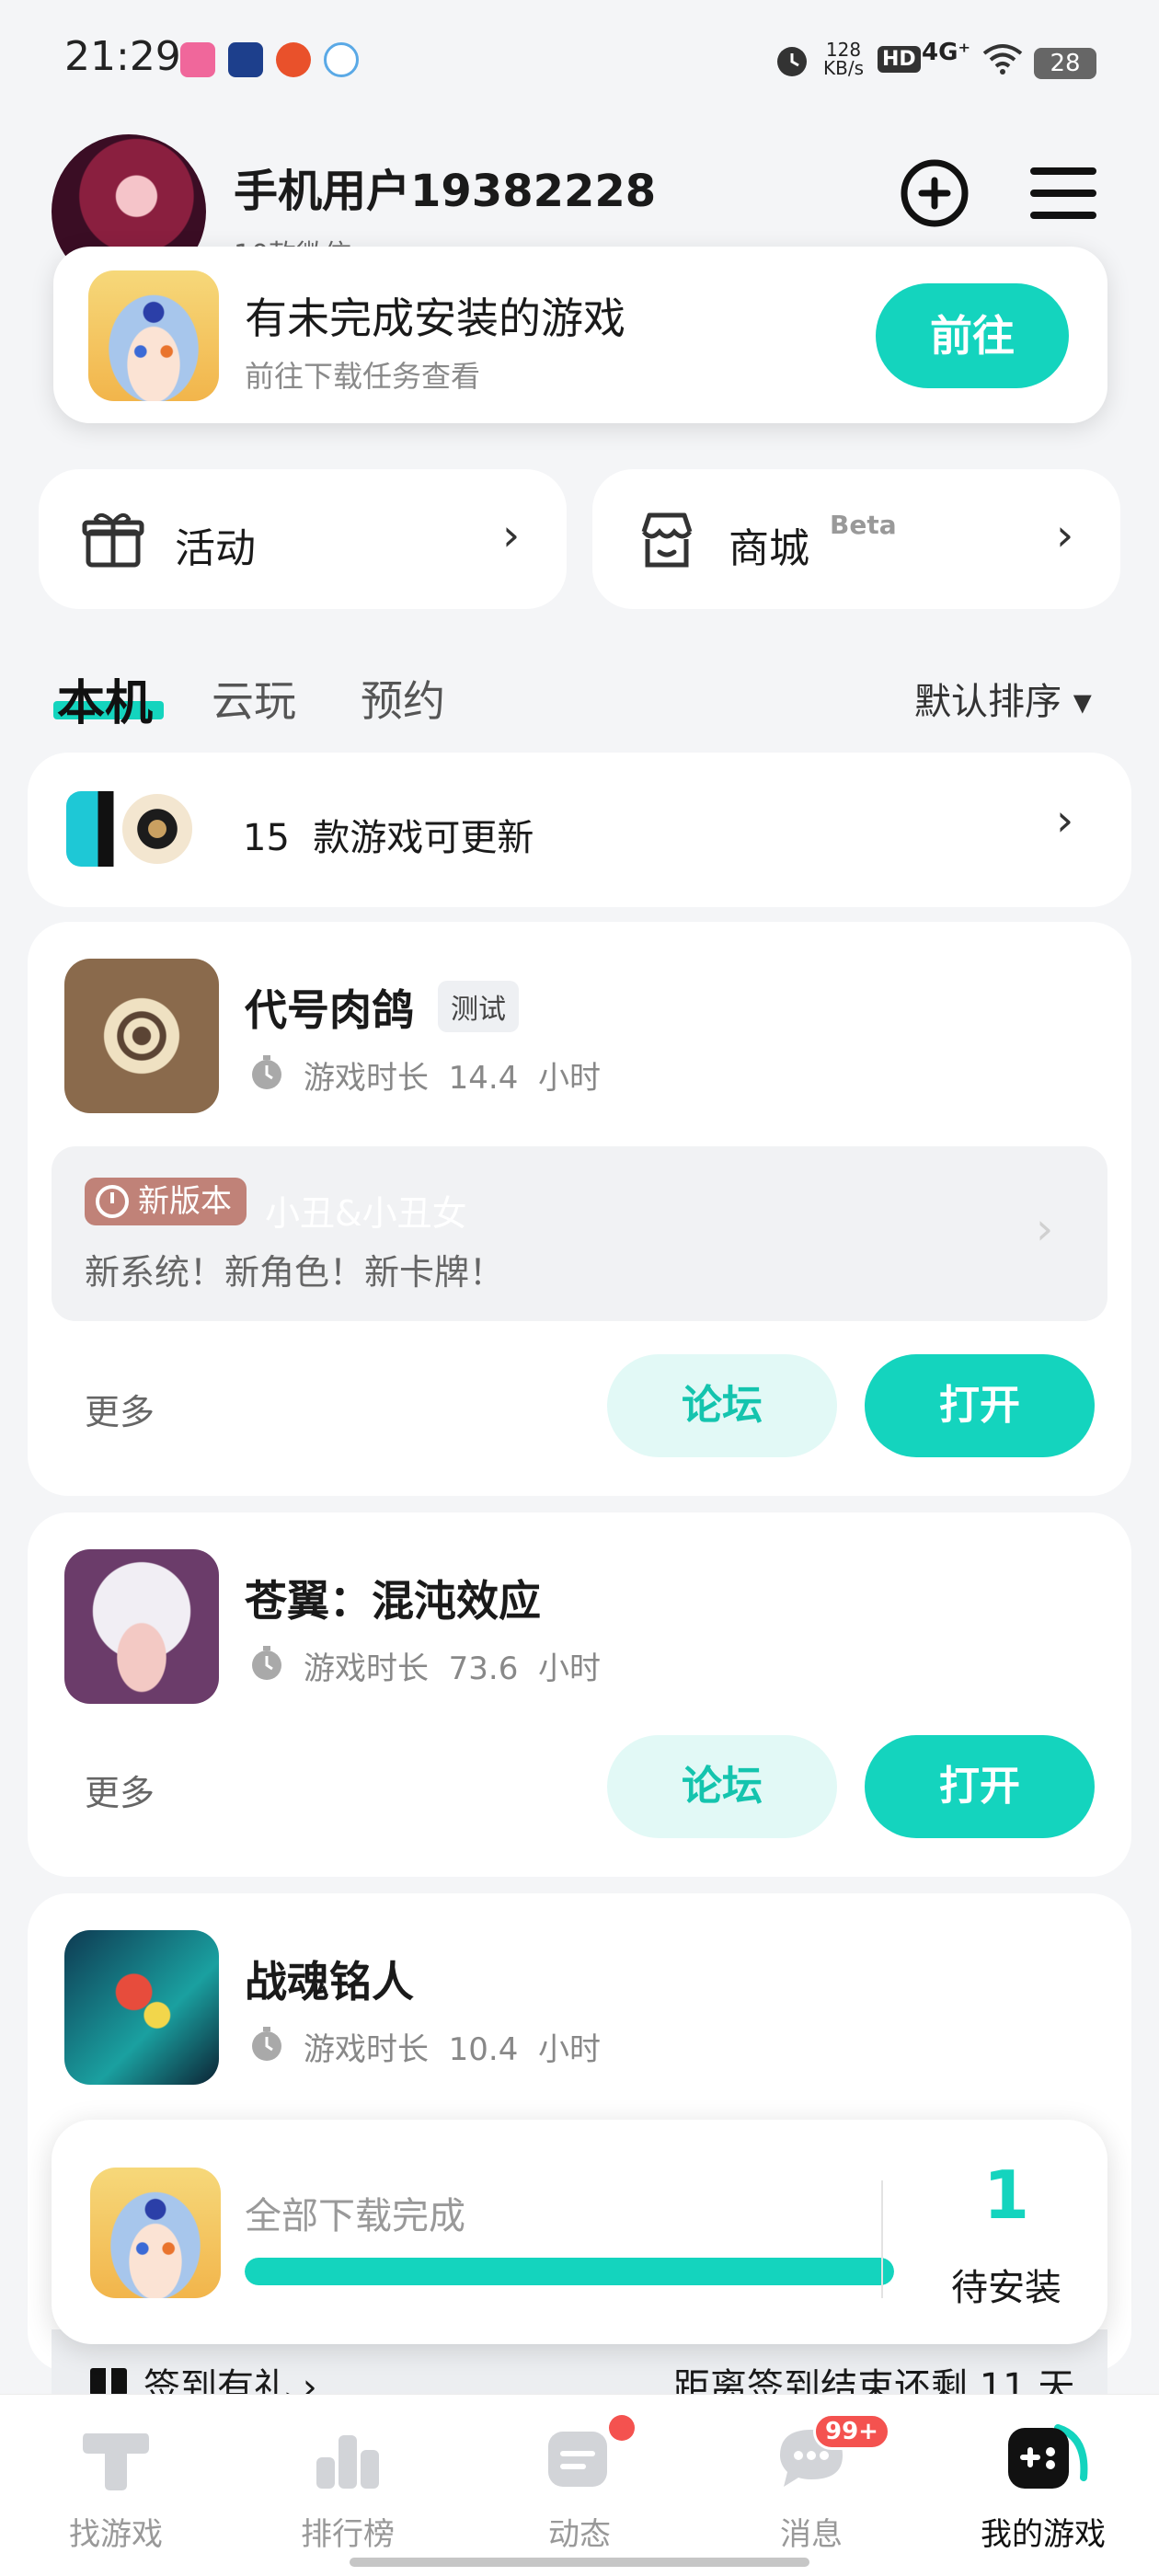 The image size is (1159, 2576). What do you see at coordinates (452, 1078) in the screenshot?
I see `playtime: 游戏时长 14.4 小时` at bounding box center [452, 1078].